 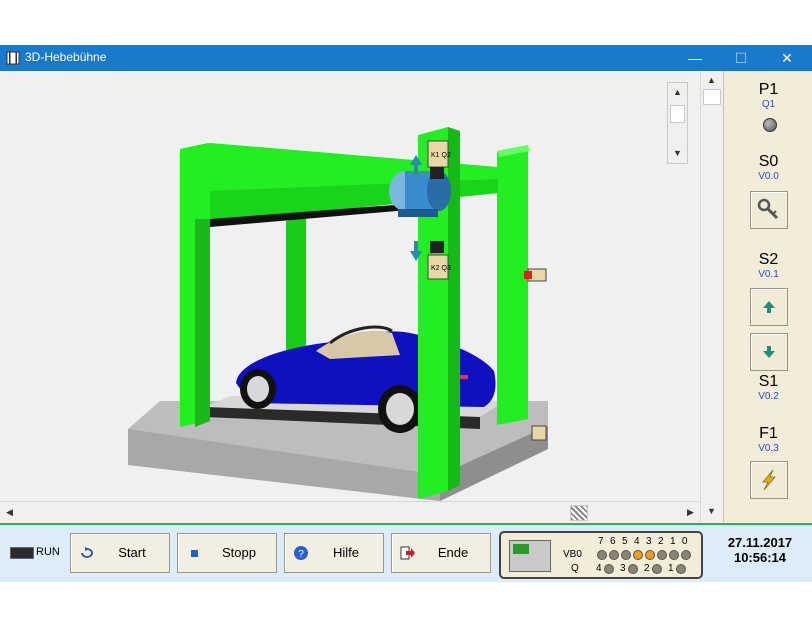 I want to click on signal-panel: P1 Q1 S0 V0.0 S2 V0.1 S1 V0.2 F1 V0.3, so click(x=767, y=296).